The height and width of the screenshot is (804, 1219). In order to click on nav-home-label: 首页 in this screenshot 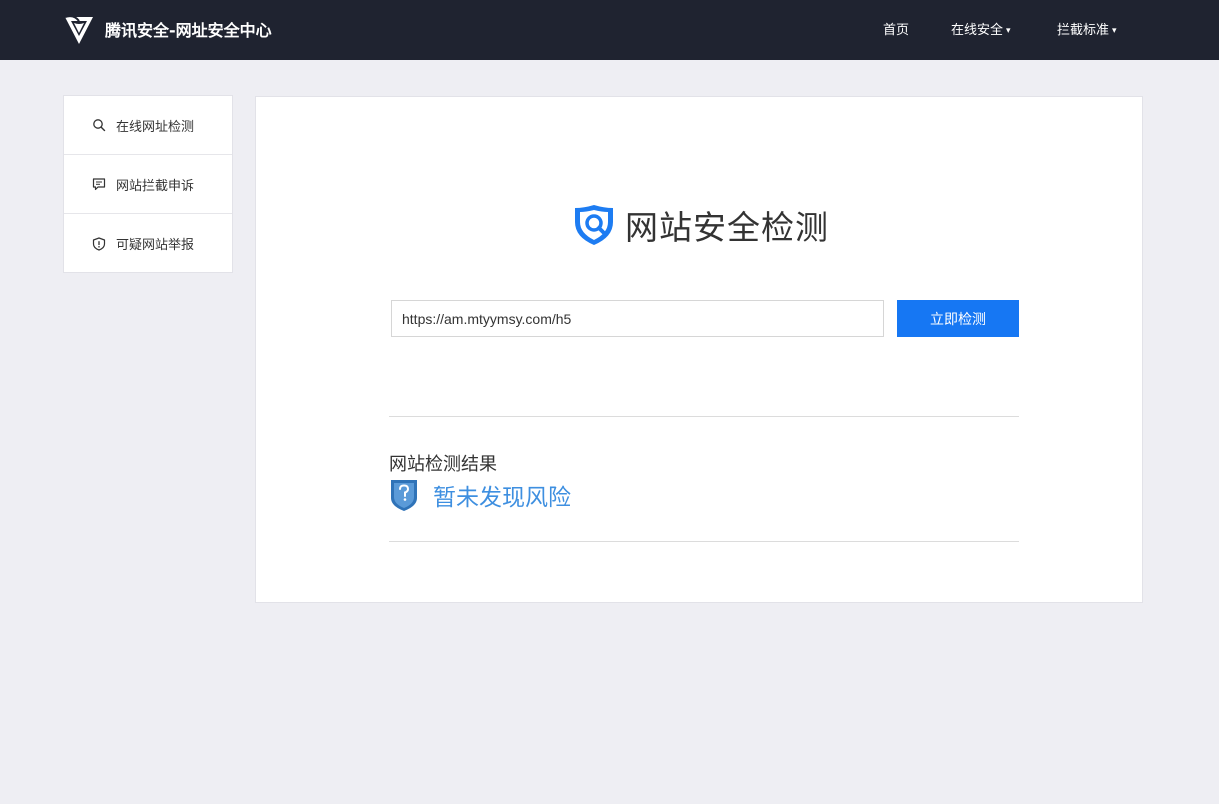, I will do `click(896, 30)`.